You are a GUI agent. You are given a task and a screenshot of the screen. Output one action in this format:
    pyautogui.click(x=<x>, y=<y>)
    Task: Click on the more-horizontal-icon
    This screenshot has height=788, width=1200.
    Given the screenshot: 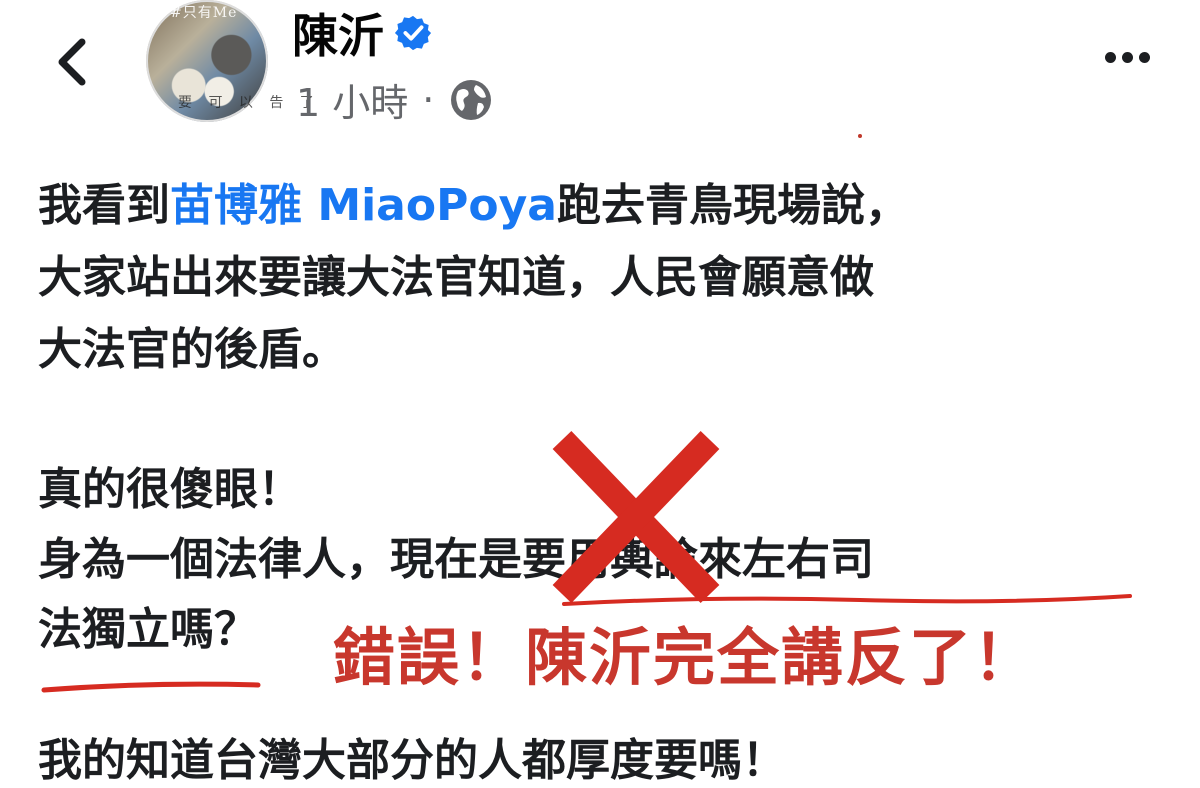 What is the action you would take?
    pyautogui.click(x=1110, y=57)
    